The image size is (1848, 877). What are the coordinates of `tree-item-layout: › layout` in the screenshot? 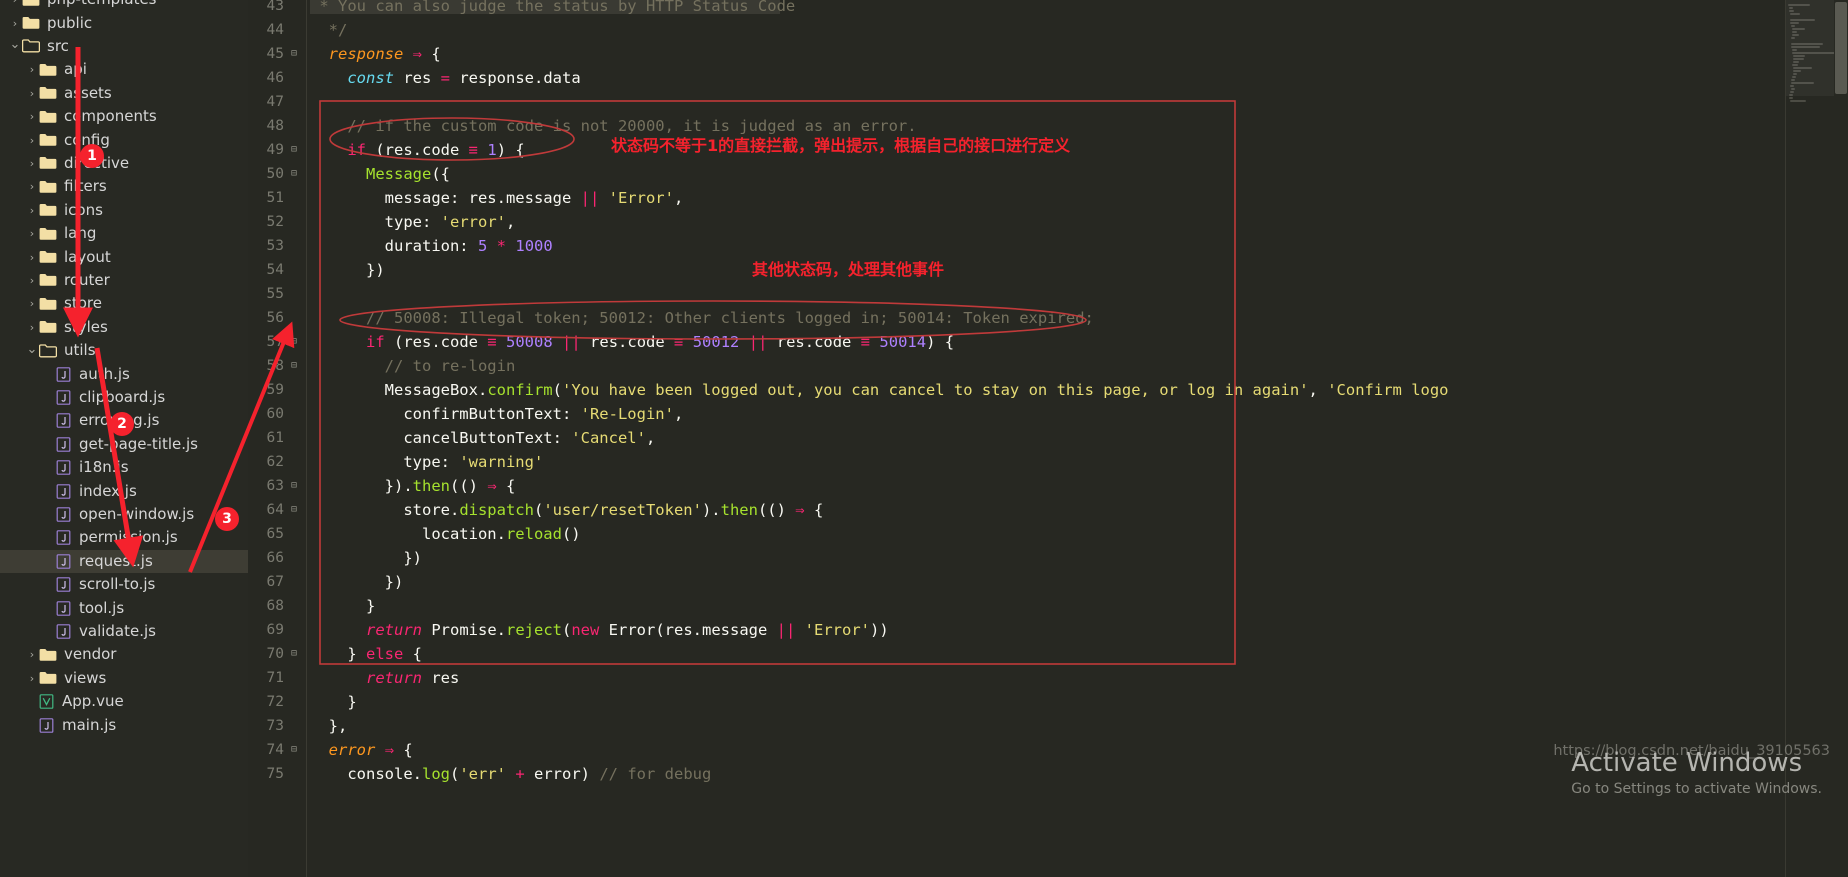 It's located at (124, 256).